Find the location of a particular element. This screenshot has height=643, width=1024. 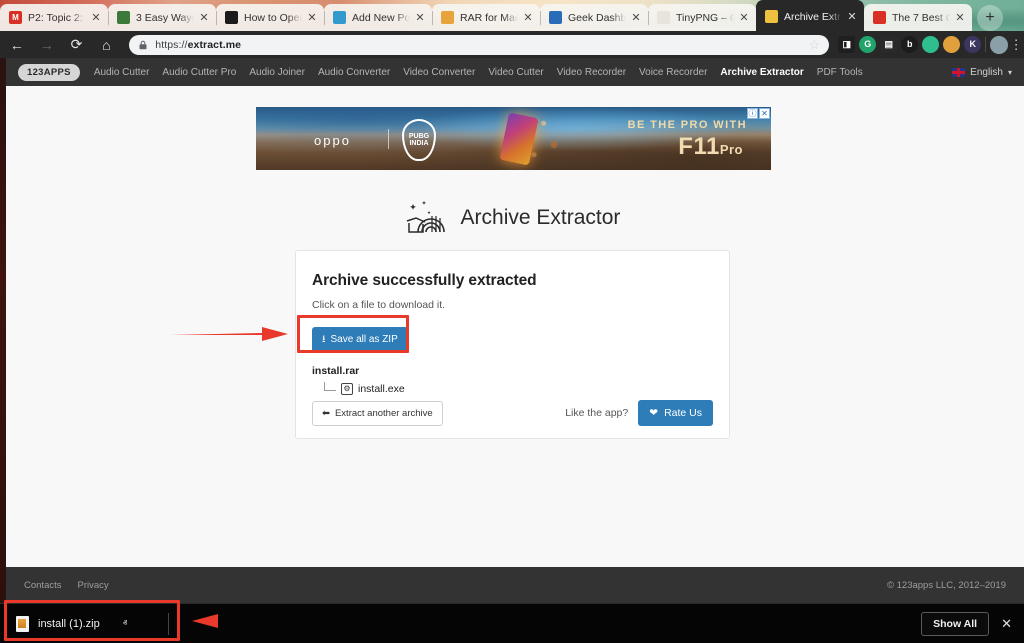

browser-tab-title: TinyPNG – Com is located at coordinates (705, 17).